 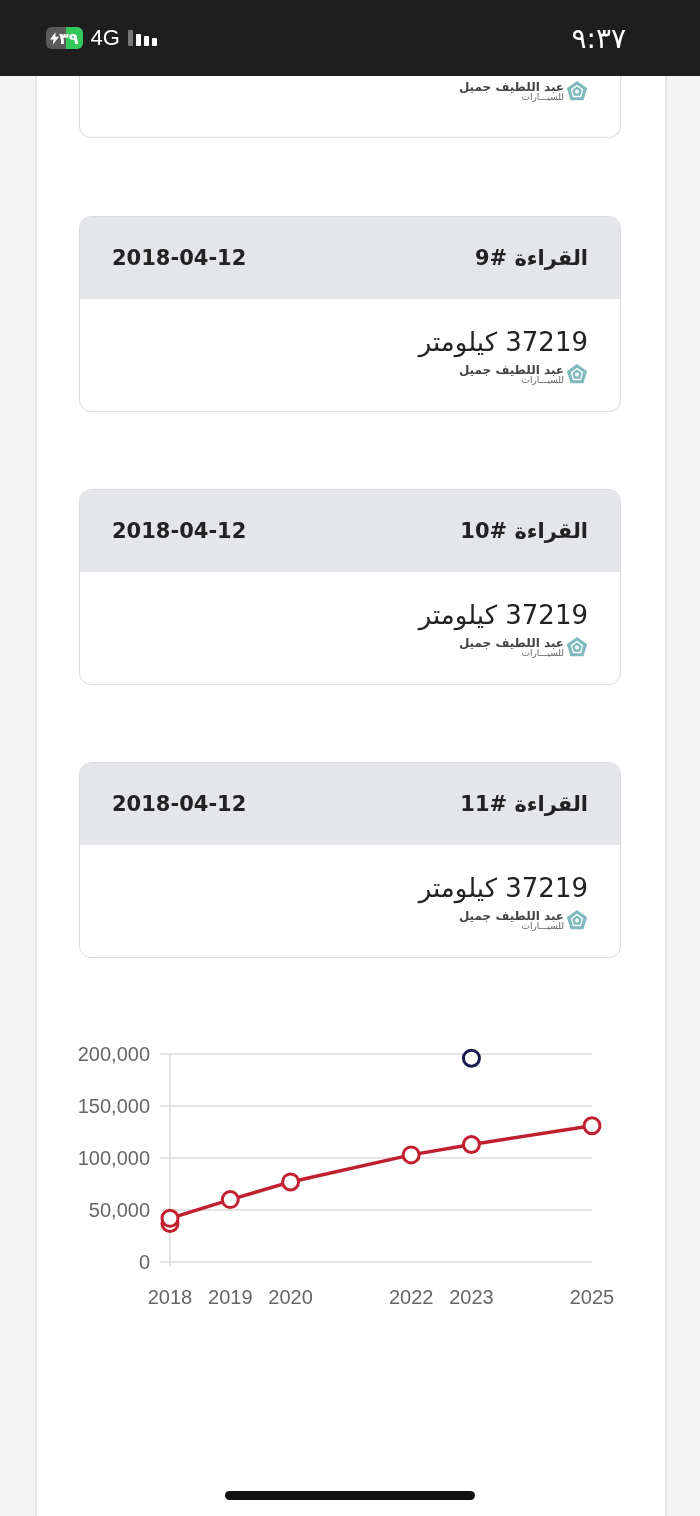 I want to click on battery-icon: ٣٩, so click(x=64, y=38).